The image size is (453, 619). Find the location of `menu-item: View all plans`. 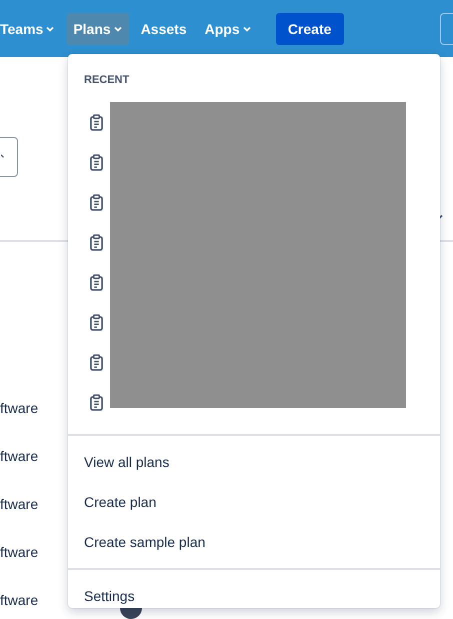

menu-item: View all plans is located at coordinates (254, 462).